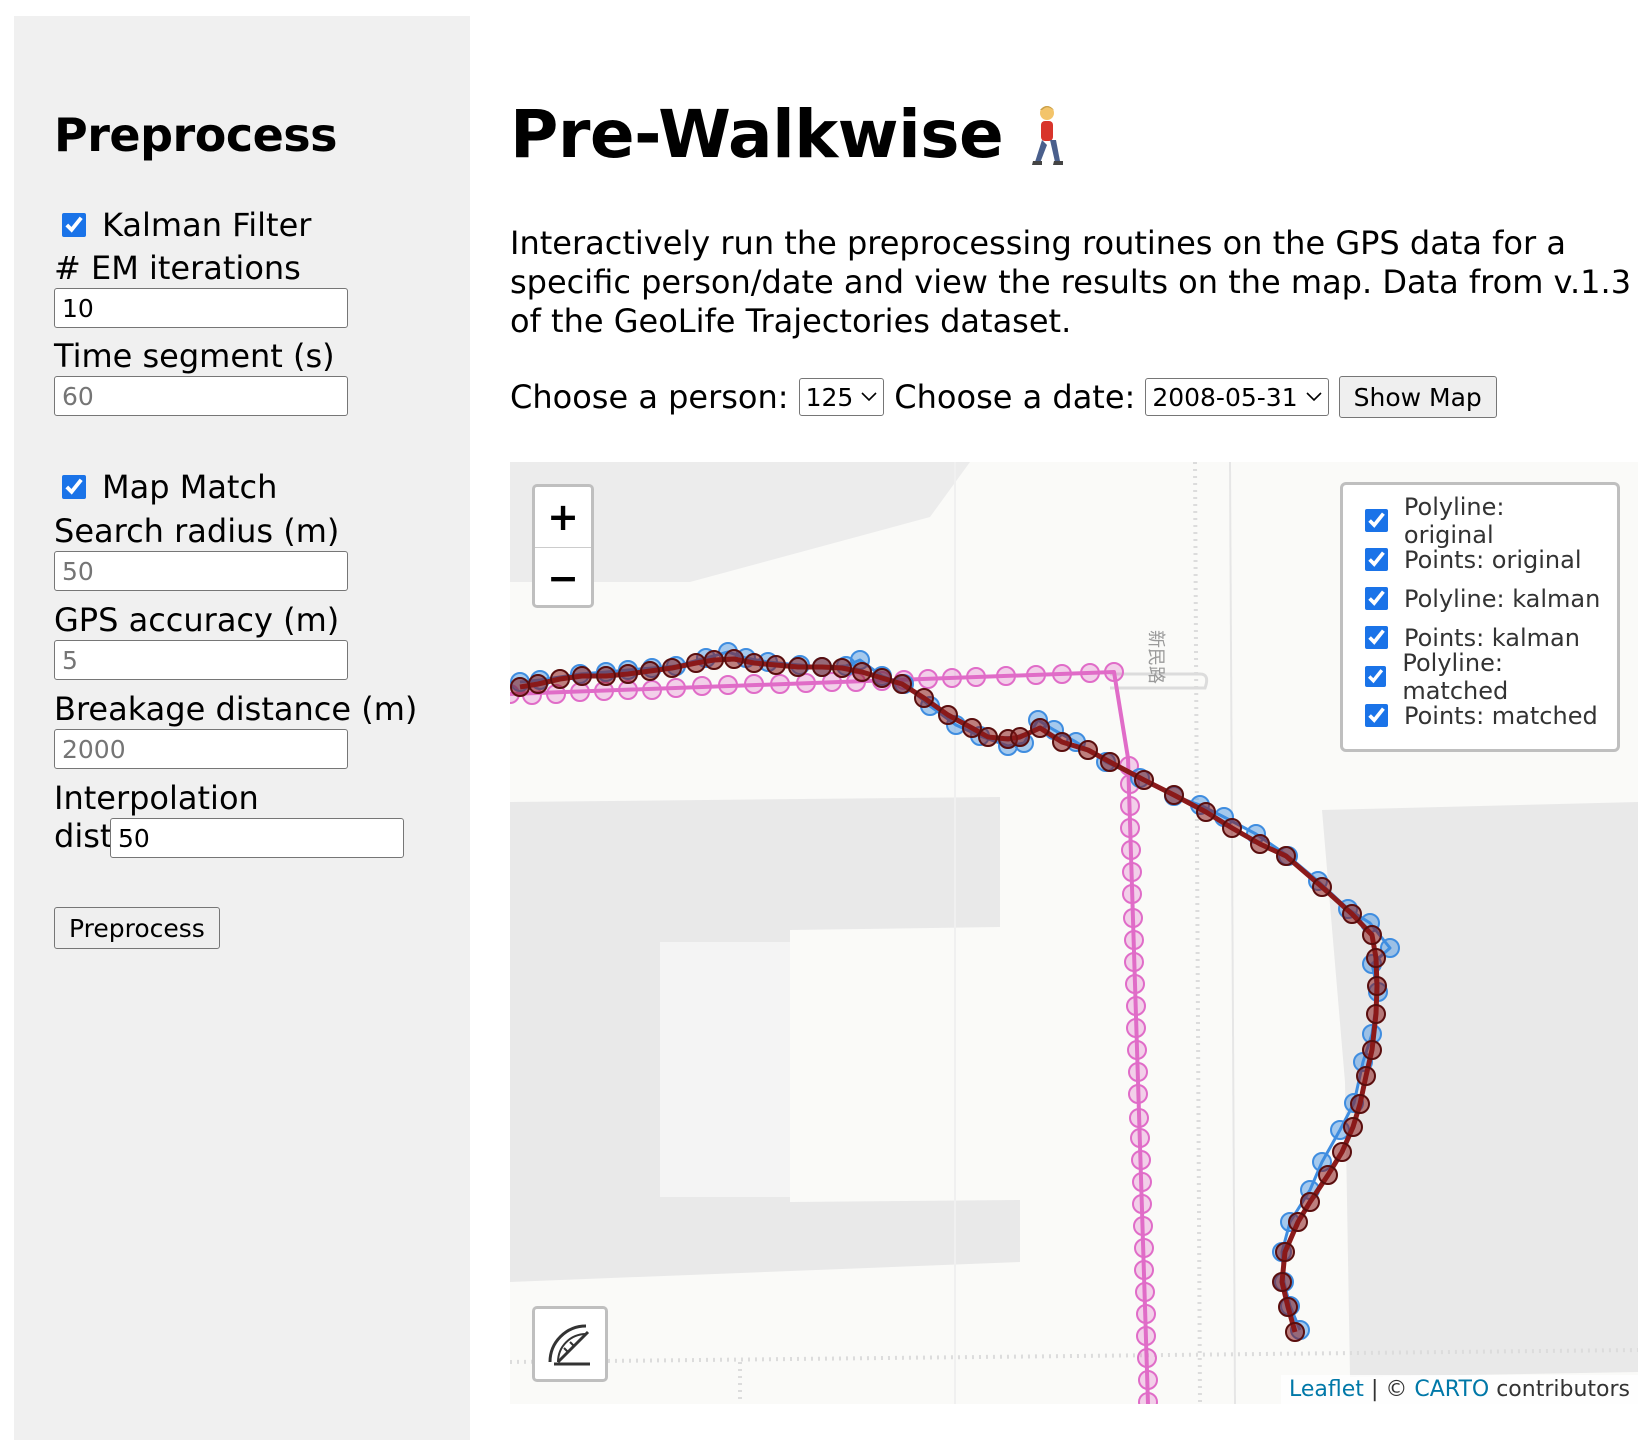 This screenshot has width=1644, height=1450. What do you see at coordinates (1451, 1389) in the screenshot?
I see `carto-link: CARTO` at bounding box center [1451, 1389].